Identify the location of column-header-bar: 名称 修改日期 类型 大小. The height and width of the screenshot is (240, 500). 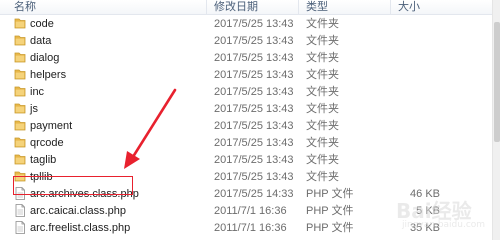
(246, 7).